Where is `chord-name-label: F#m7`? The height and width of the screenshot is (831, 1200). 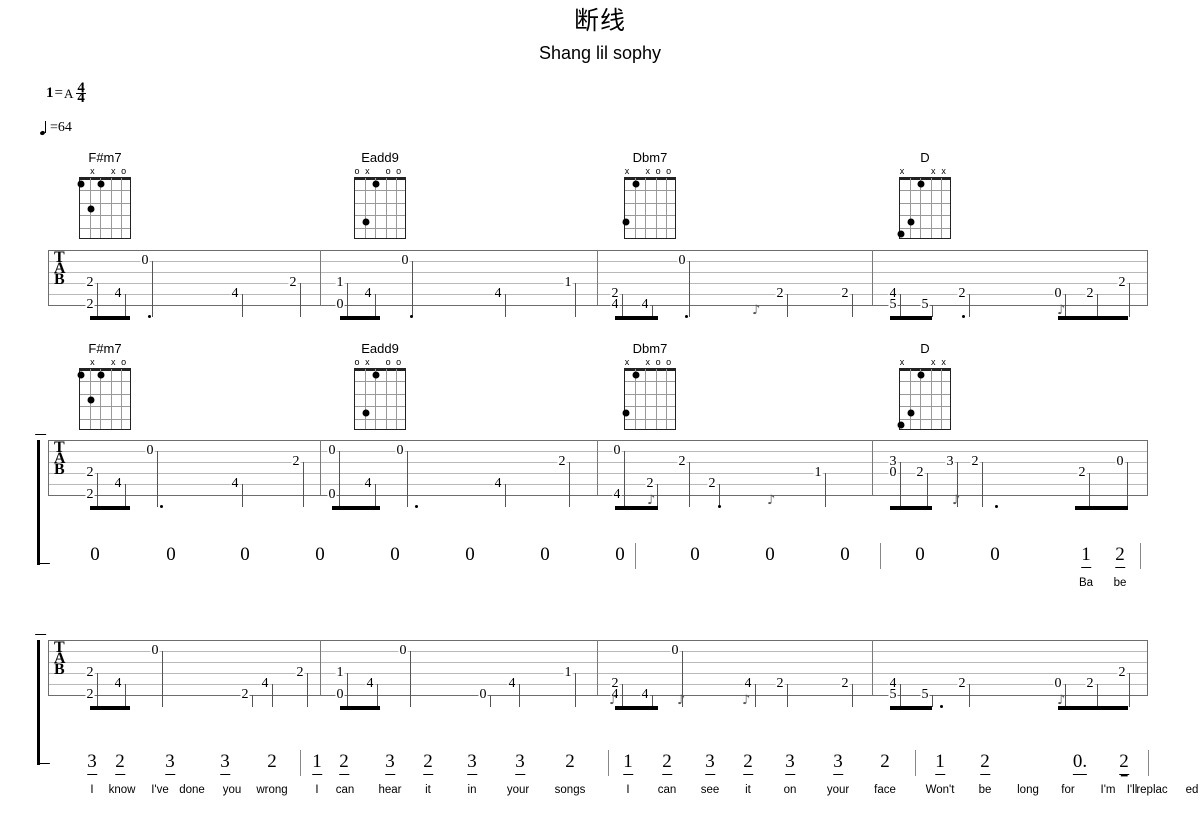 chord-name-label: F#m7 is located at coordinates (105, 157).